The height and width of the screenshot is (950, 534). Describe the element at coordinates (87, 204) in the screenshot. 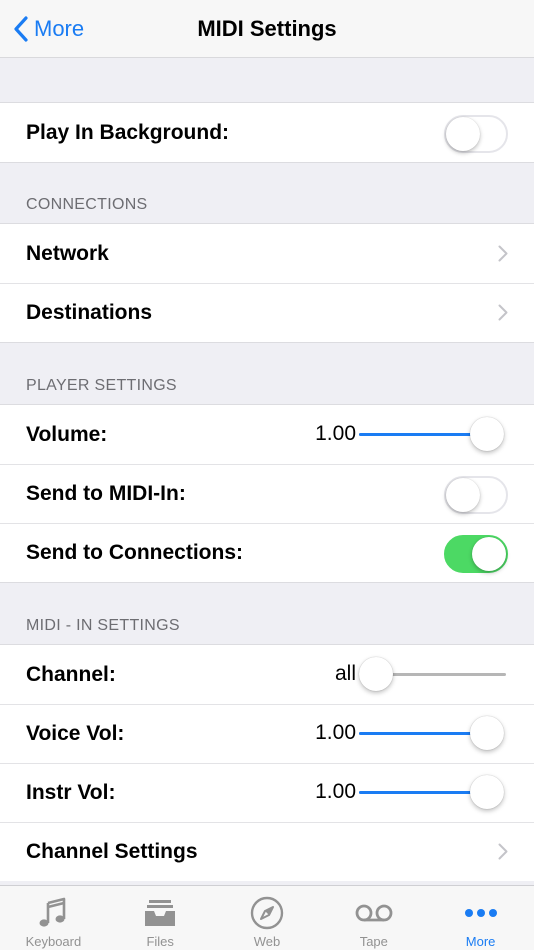

I see `connections-header: CONNECTIONS` at that location.